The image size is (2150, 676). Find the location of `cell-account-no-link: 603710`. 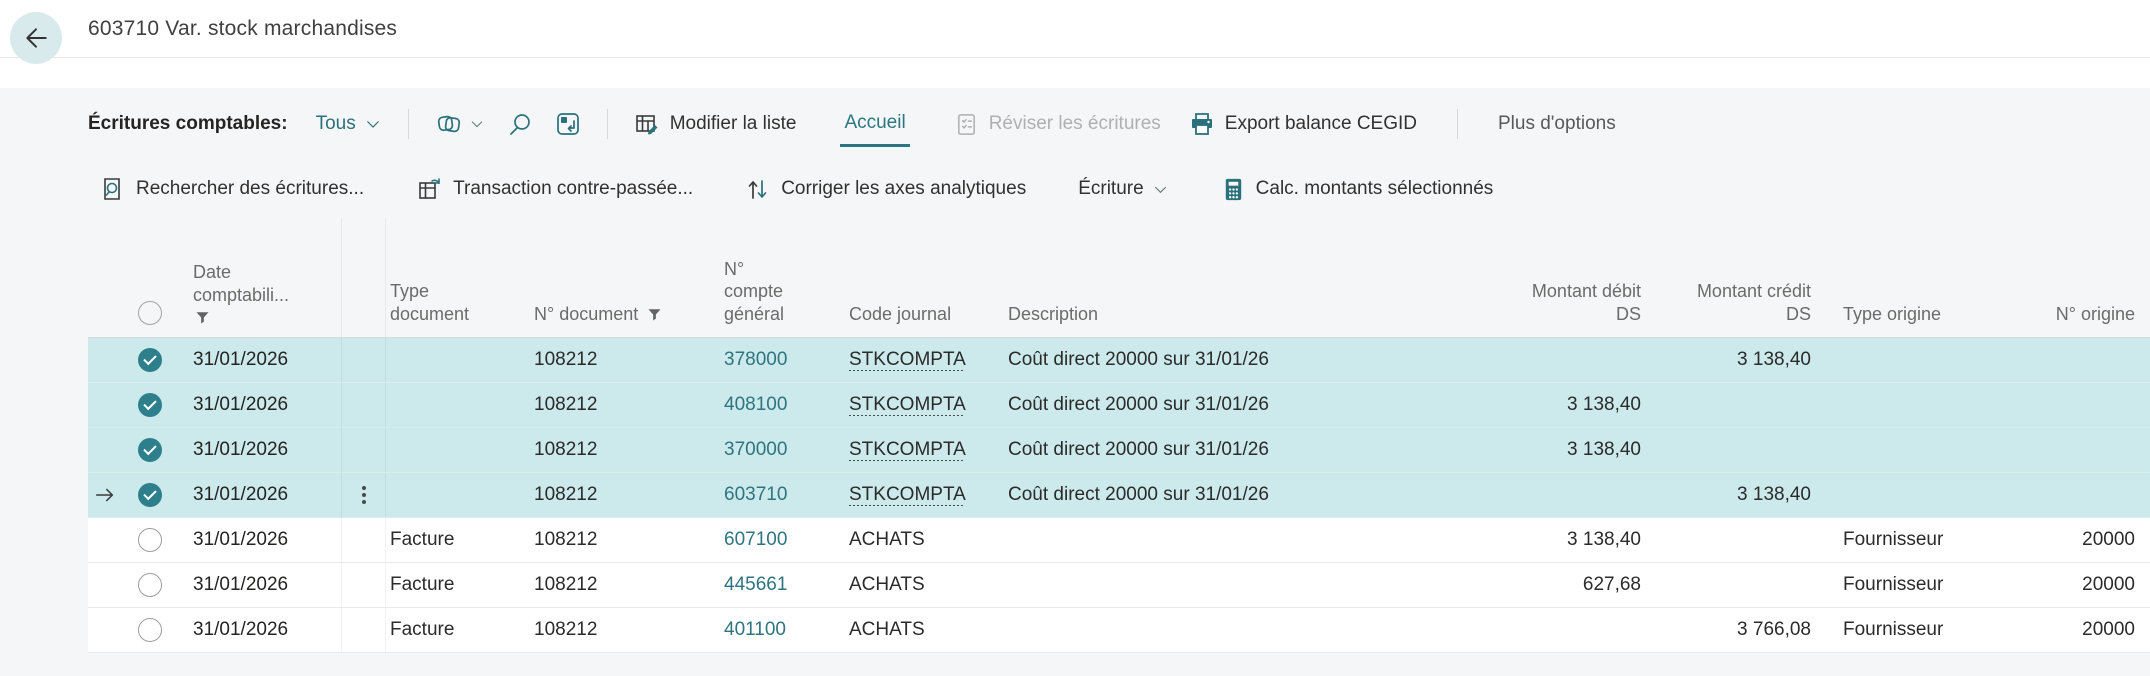

cell-account-no-link: 603710 is located at coordinates (782, 495).